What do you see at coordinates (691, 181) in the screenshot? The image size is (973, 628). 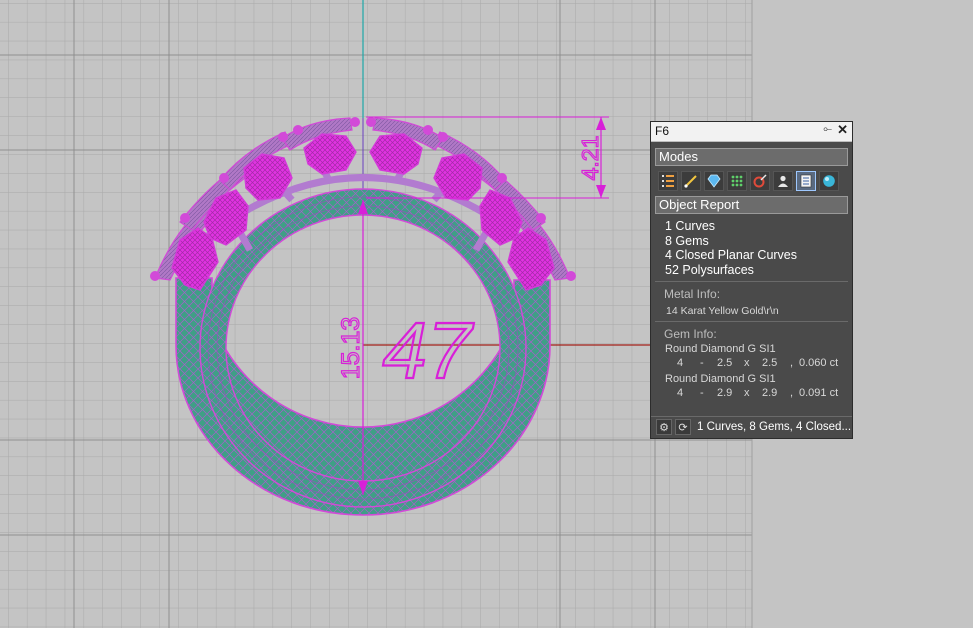 I see `curve-icon` at bounding box center [691, 181].